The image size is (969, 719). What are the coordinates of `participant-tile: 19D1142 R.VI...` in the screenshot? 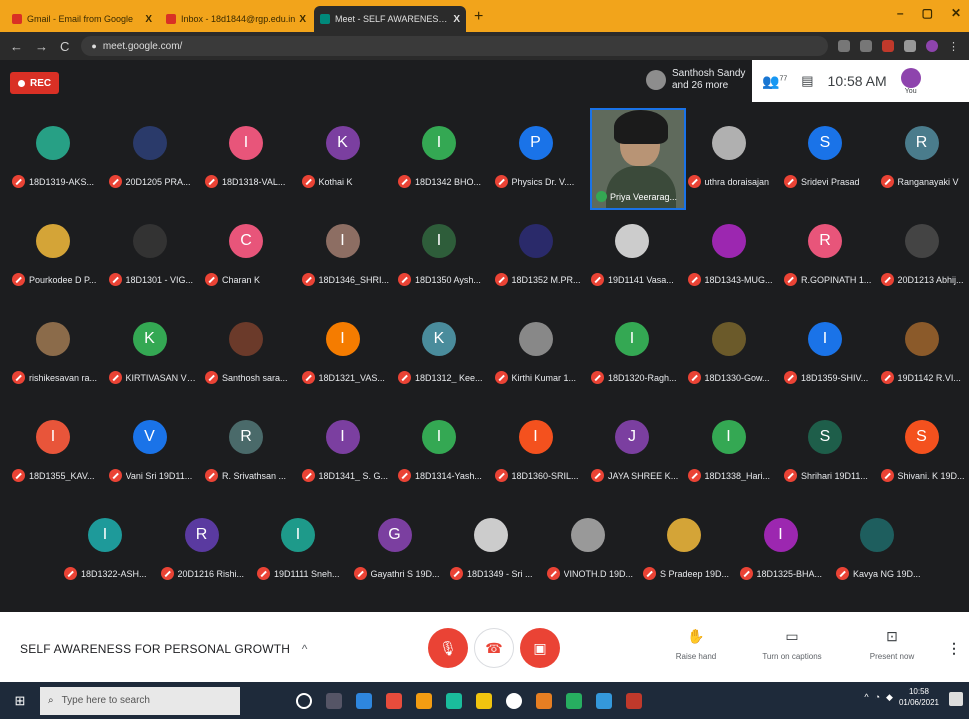 It's located at (922, 352).